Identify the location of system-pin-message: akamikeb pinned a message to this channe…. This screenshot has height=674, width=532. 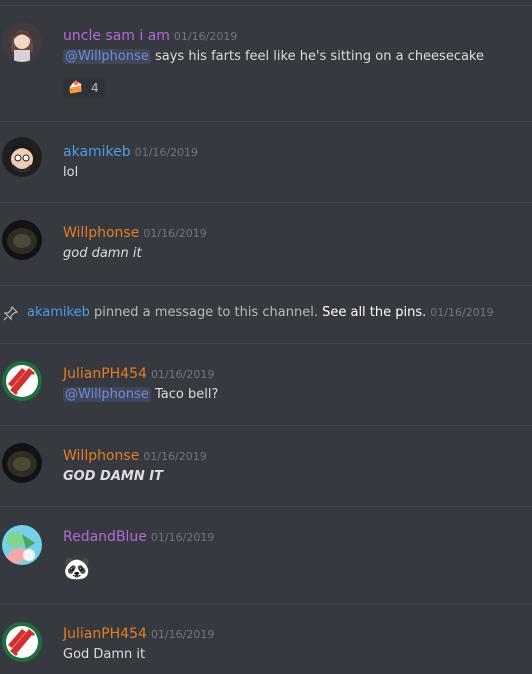
(266, 314).